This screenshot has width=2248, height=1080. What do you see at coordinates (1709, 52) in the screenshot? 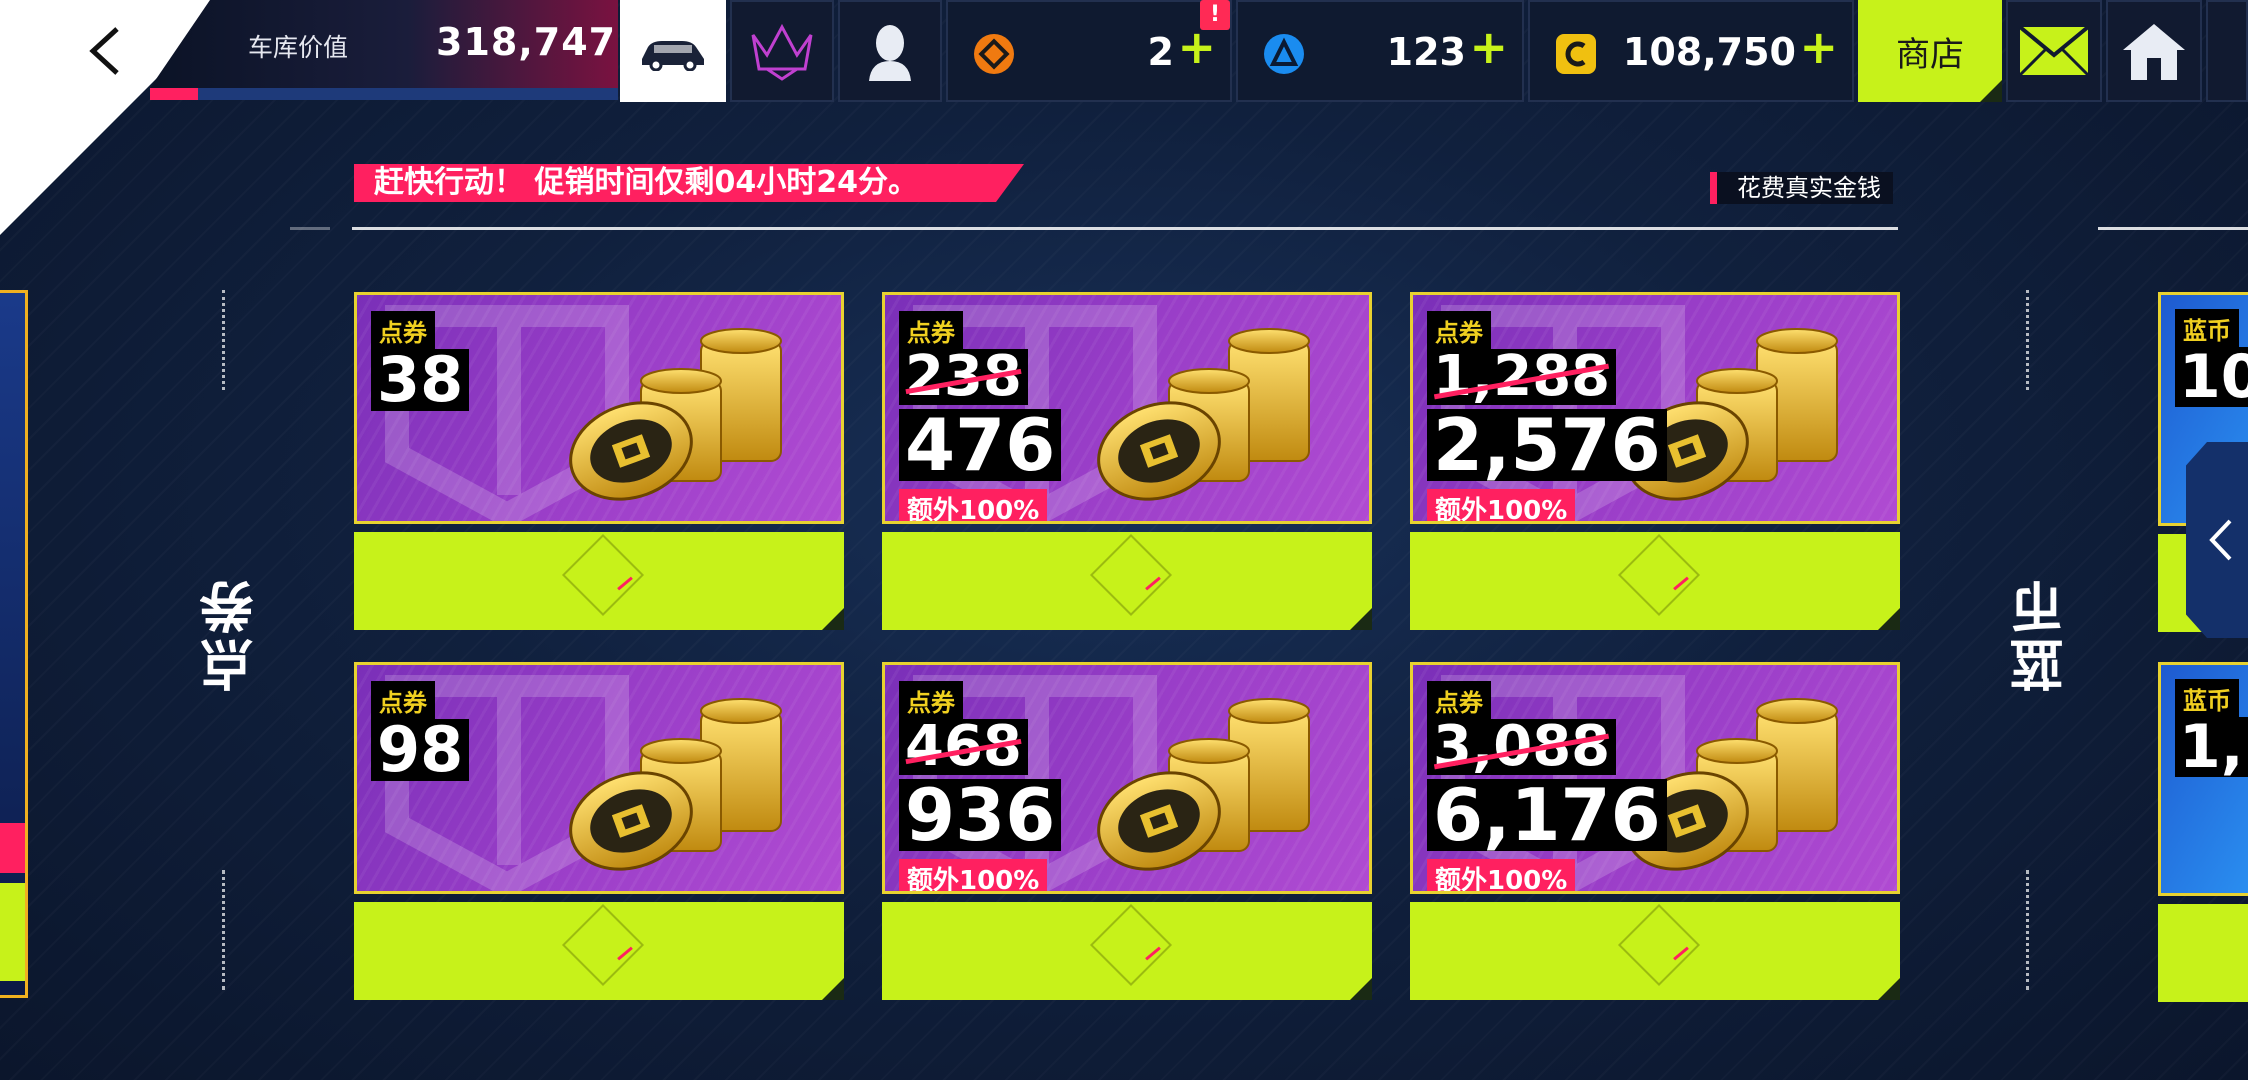
I see `gold-amount: 108,750` at bounding box center [1709, 52].